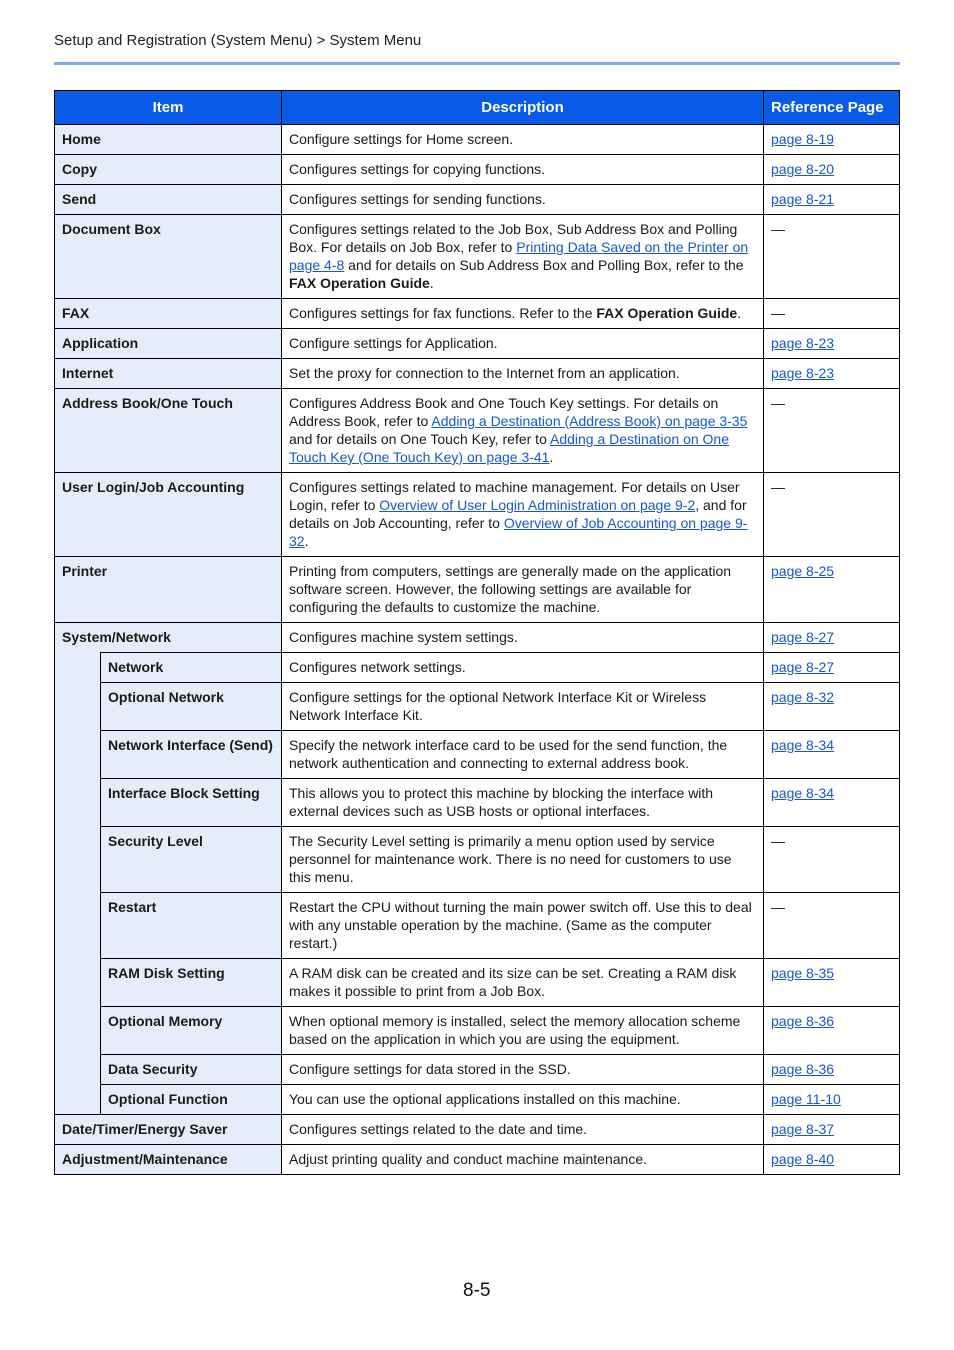 Image resolution: width=954 pixels, height=1350 pixels. Describe the element at coordinates (191, 1030) in the screenshot. I see `sub-item-name: Optional Memory` at that location.